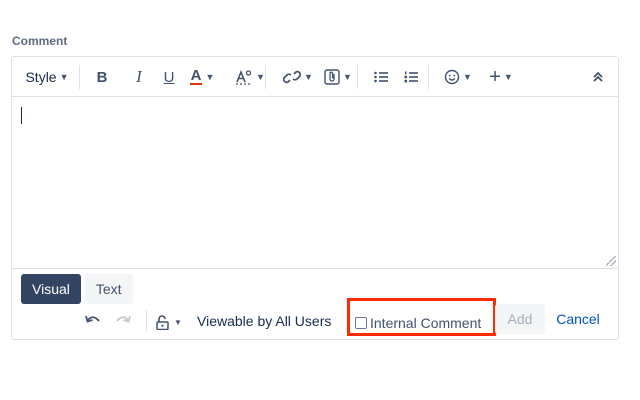 The height and width of the screenshot is (400, 640). I want to click on attachment-button: ▼, so click(338, 77).